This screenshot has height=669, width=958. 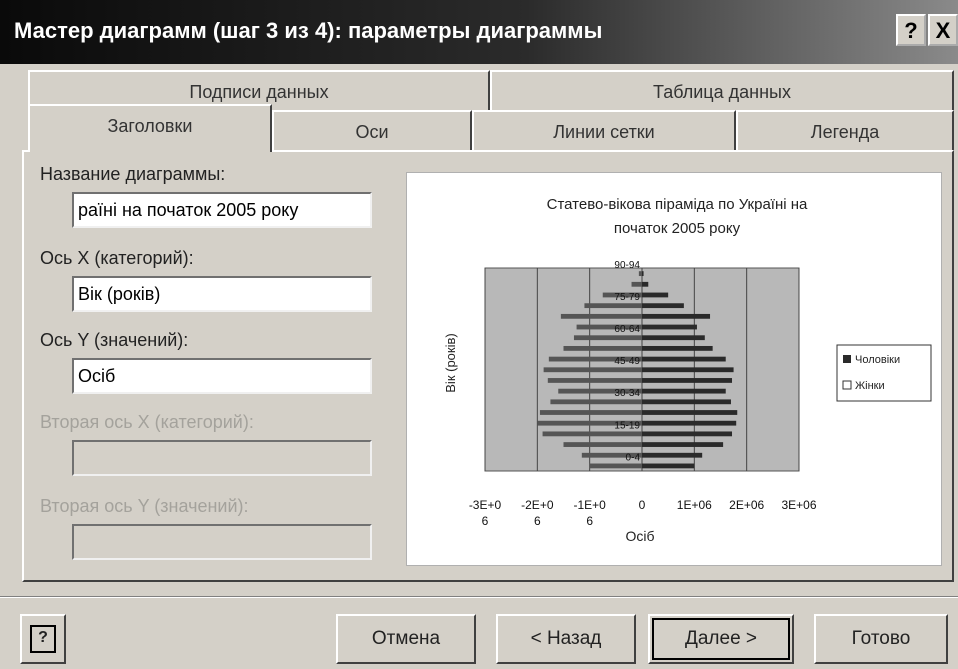 I want to click on chart-title-line2: початок 2005 року, so click(x=677, y=228).